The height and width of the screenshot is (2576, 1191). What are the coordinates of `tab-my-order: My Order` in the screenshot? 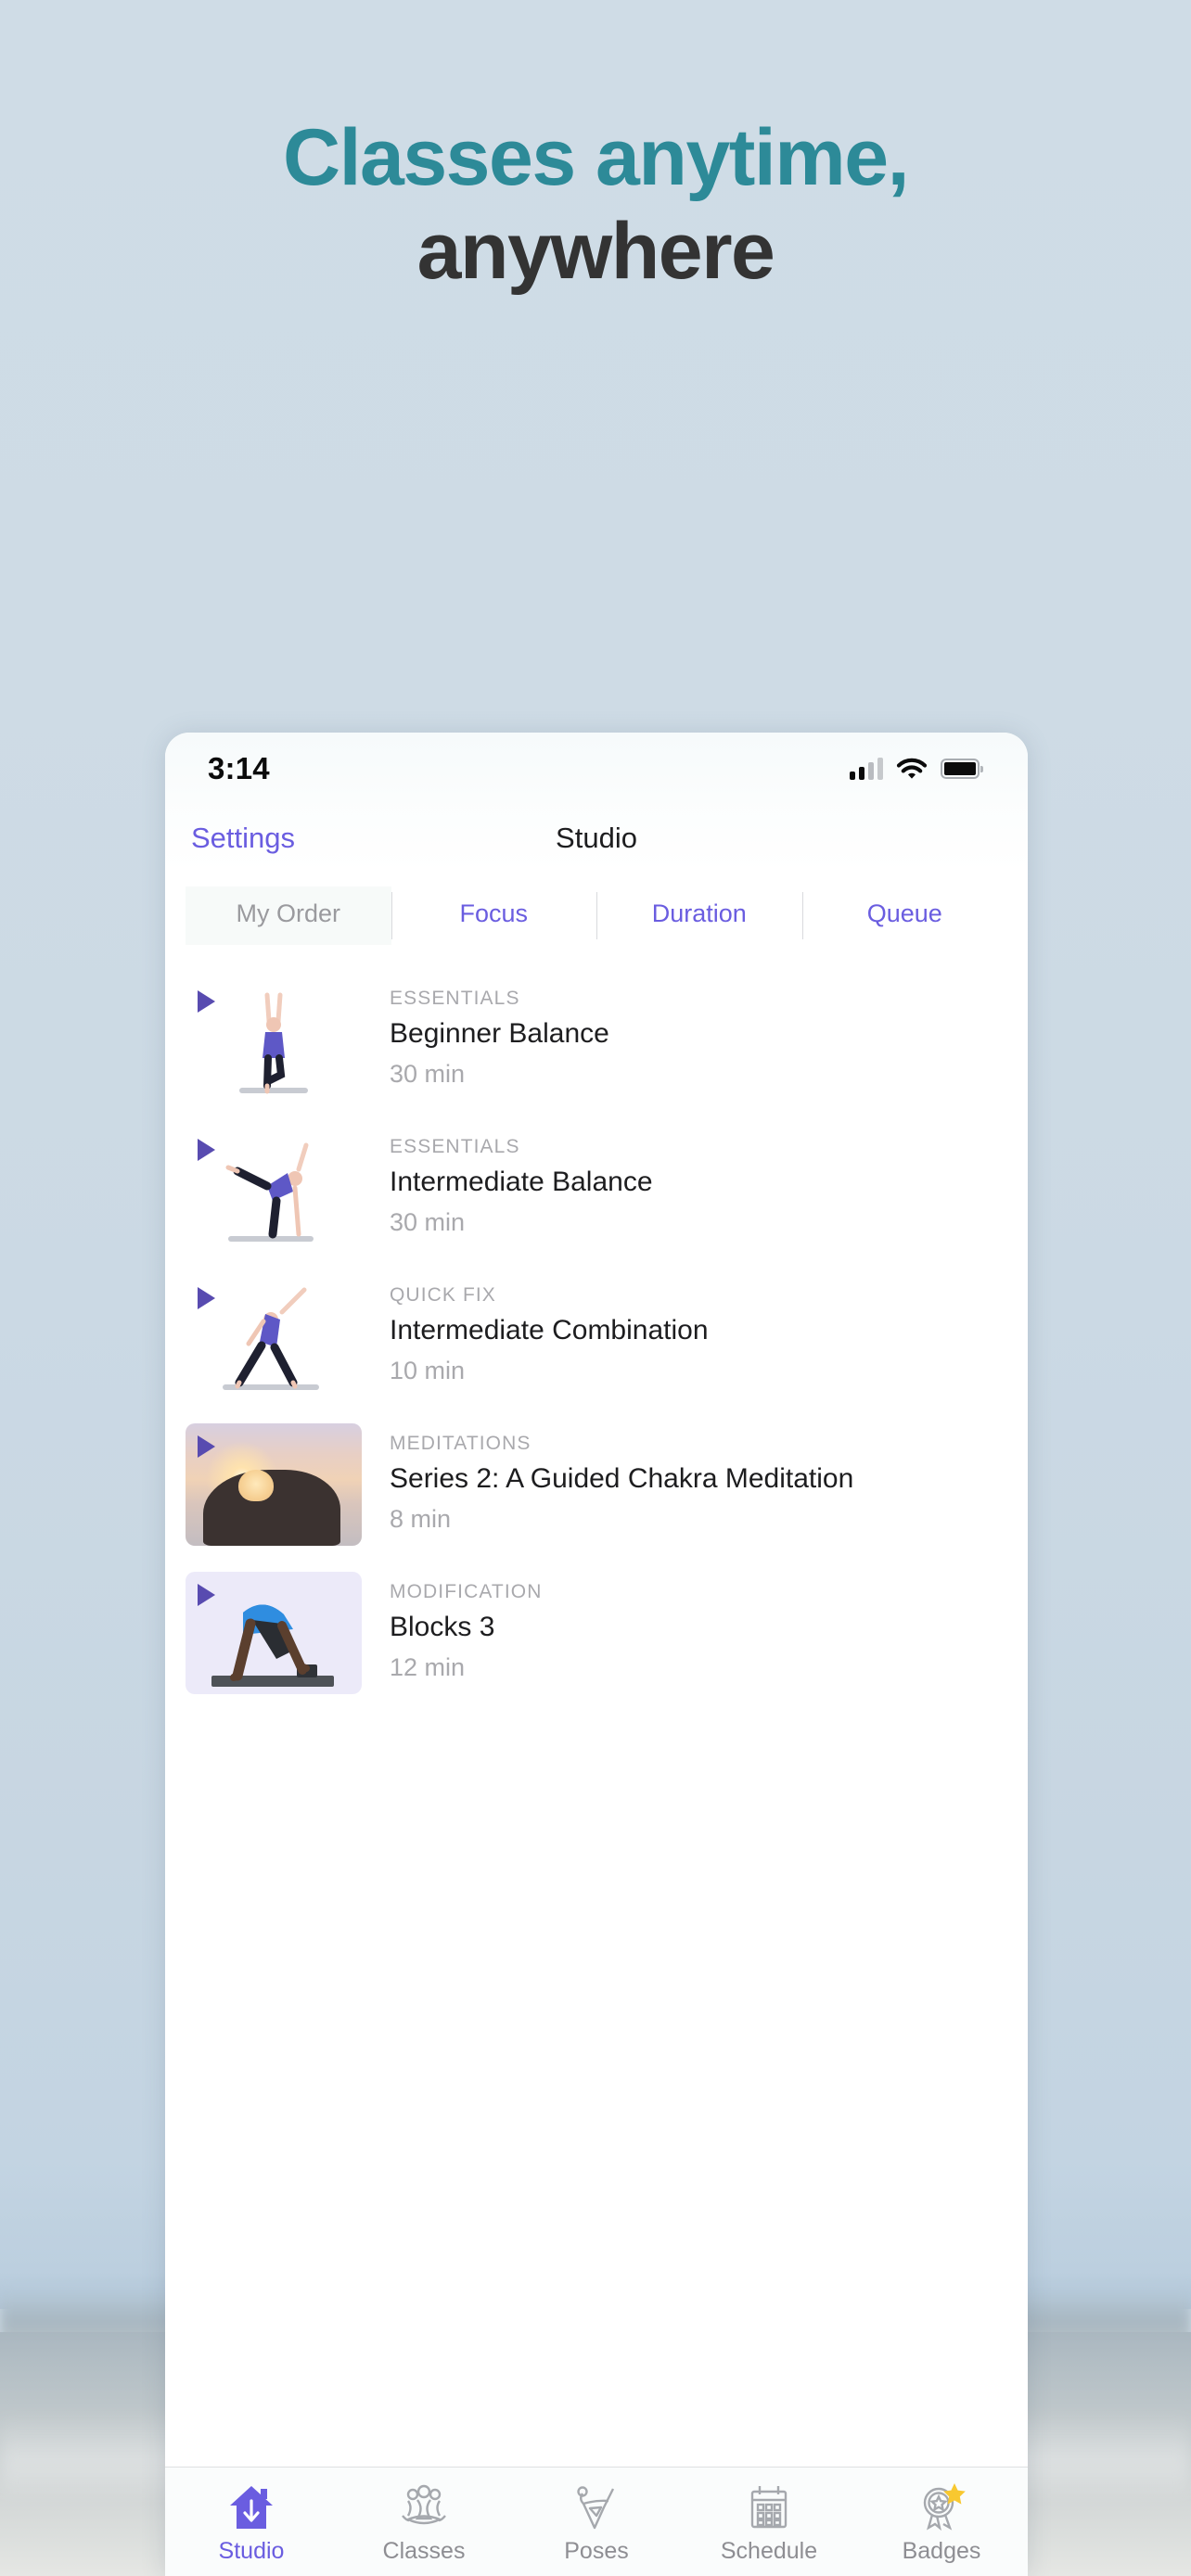 It's located at (288, 916).